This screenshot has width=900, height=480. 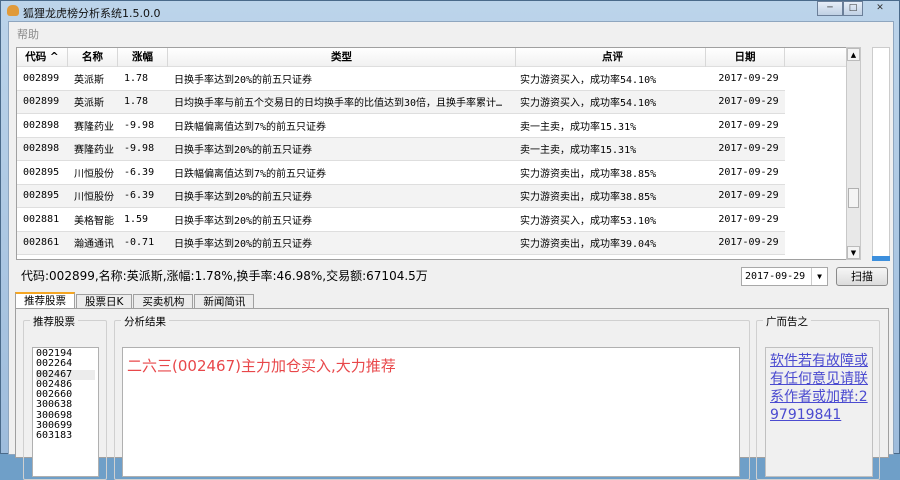 What do you see at coordinates (611, 57) in the screenshot?
I see `col-header-comment: 点评` at bounding box center [611, 57].